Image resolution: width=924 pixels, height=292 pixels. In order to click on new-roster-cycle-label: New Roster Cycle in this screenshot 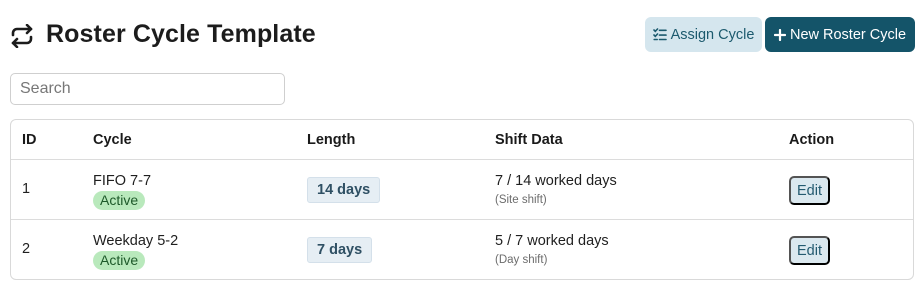, I will do `click(848, 34)`.